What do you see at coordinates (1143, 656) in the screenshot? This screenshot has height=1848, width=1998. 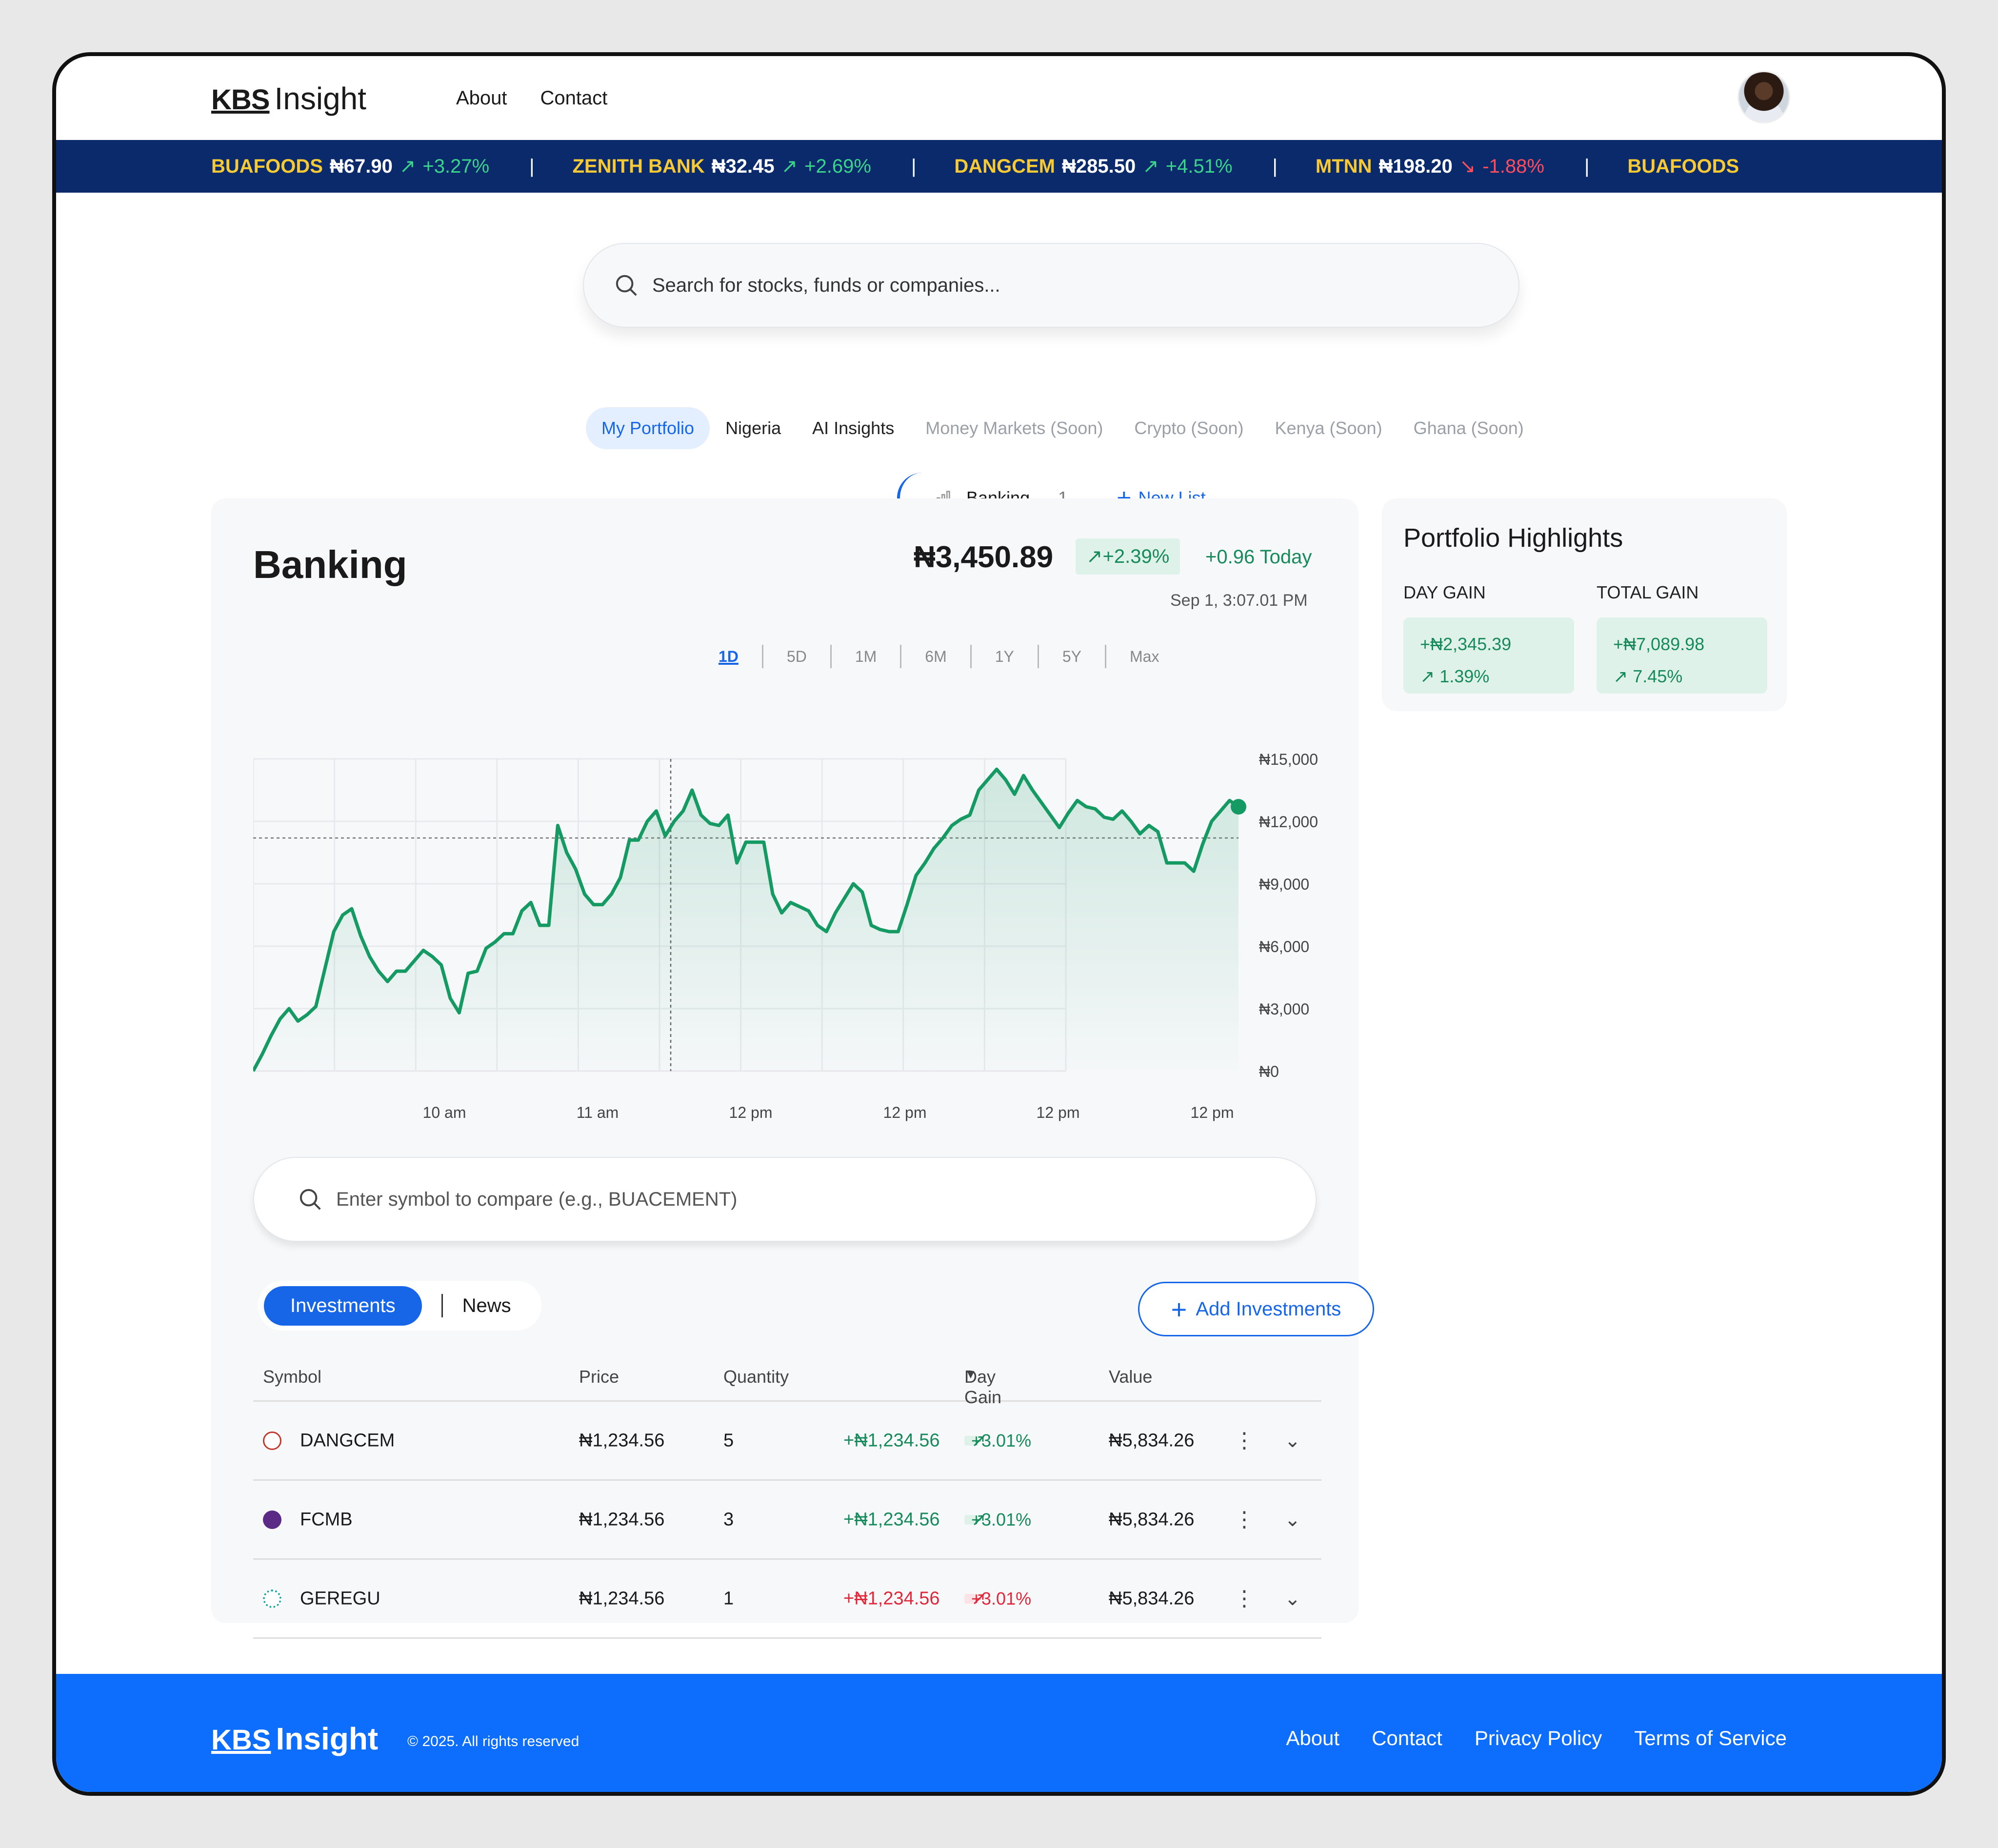 I see `range-max: Max` at bounding box center [1143, 656].